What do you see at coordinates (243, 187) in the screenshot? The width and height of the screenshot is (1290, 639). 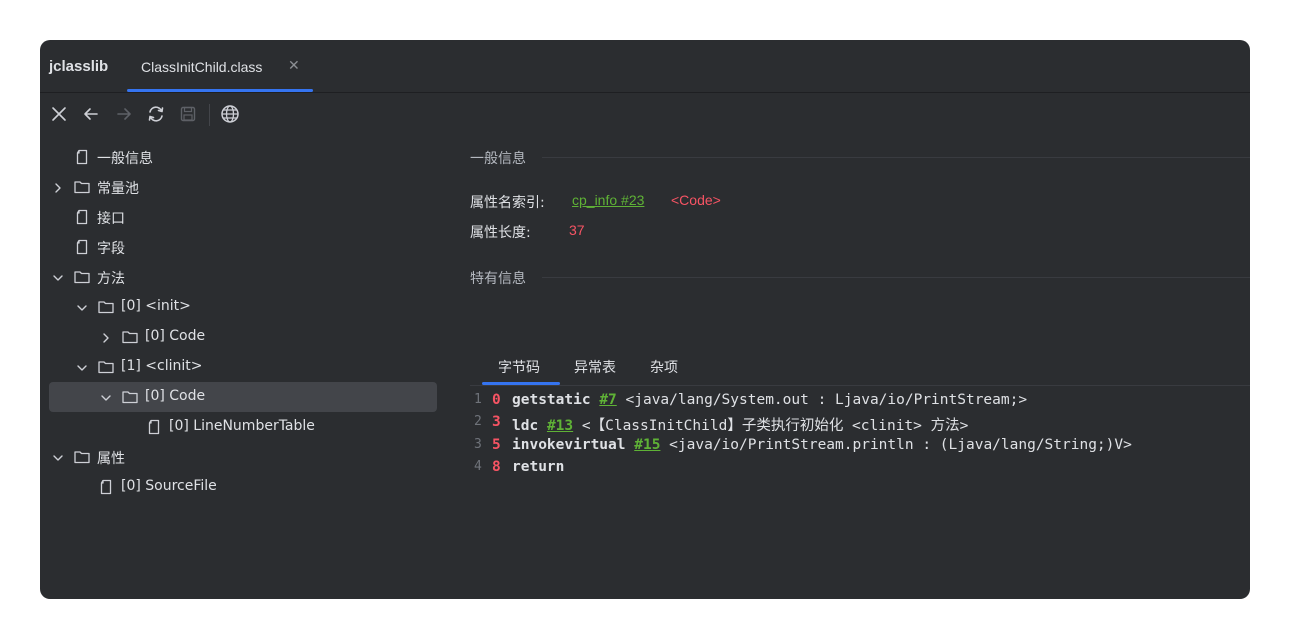 I see `tree-item-constant-pool: 常量池` at bounding box center [243, 187].